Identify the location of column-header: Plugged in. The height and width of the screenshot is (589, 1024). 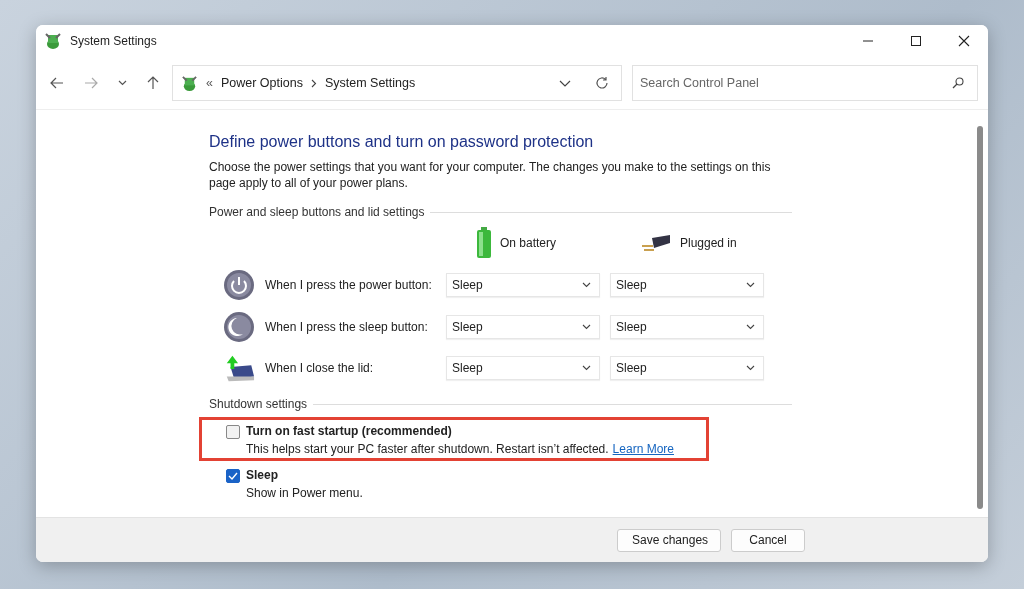
(708, 243).